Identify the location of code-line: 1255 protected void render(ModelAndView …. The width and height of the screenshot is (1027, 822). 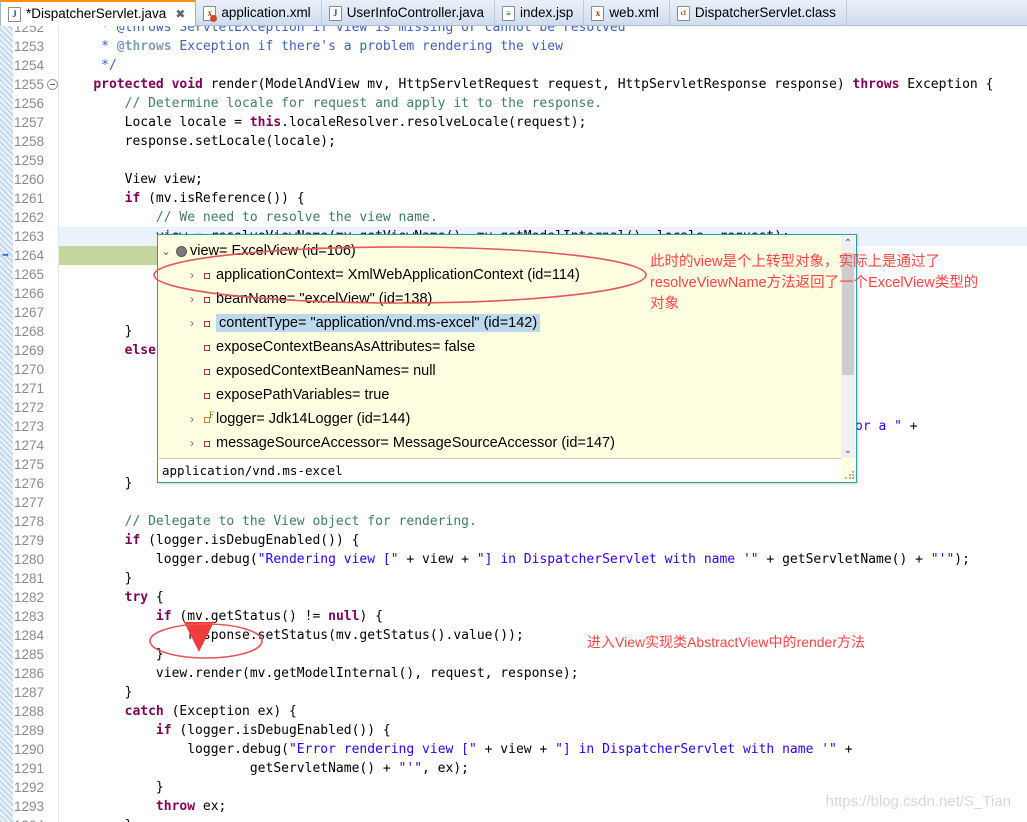
(513, 84).